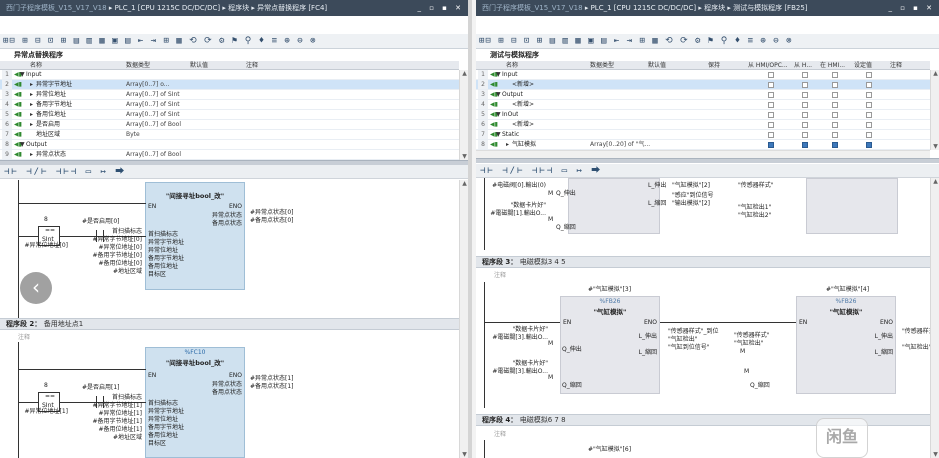 The width and height of the screenshot is (939, 458). I want to click on interface-row: 8 ◀▮ ▼ Output, so click(229, 145).